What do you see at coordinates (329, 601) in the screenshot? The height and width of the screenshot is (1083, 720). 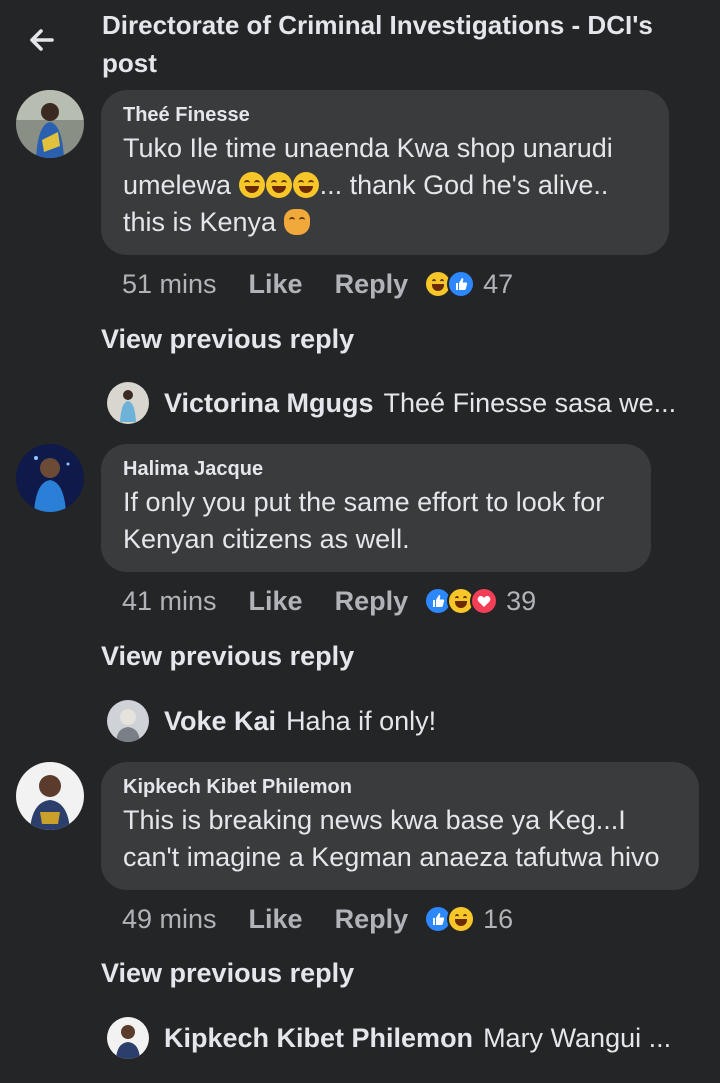 I see `comment-meta: 41 mins Like Reply 39` at bounding box center [329, 601].